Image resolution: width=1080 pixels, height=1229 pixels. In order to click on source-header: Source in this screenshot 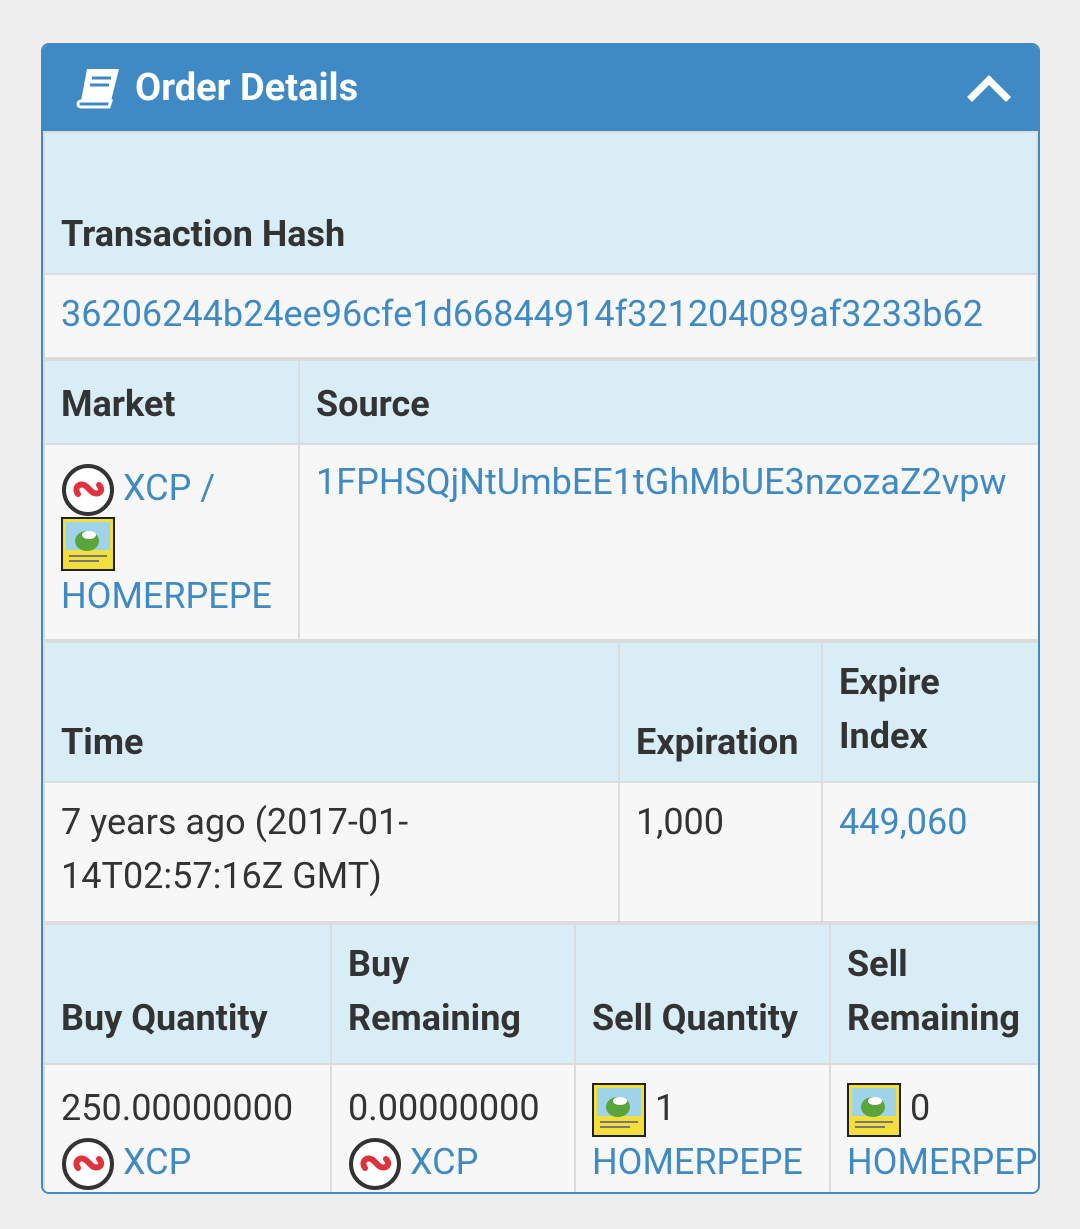, I will do `click(668, 402)`.